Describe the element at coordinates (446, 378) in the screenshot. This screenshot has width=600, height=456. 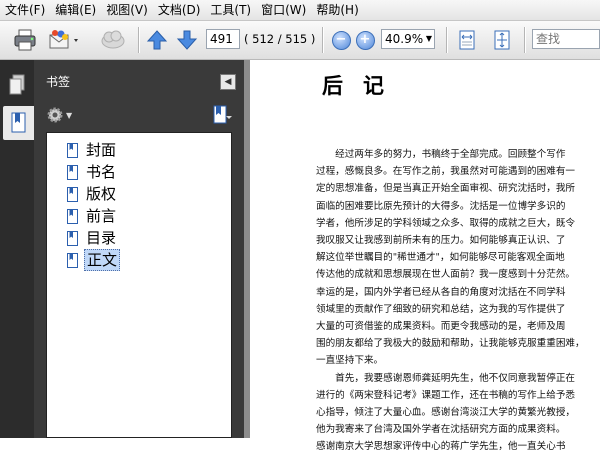
I see `text-line: 首先，我要感谢恩师龚延明先生，他不仅同意我暂停正在` at that location.